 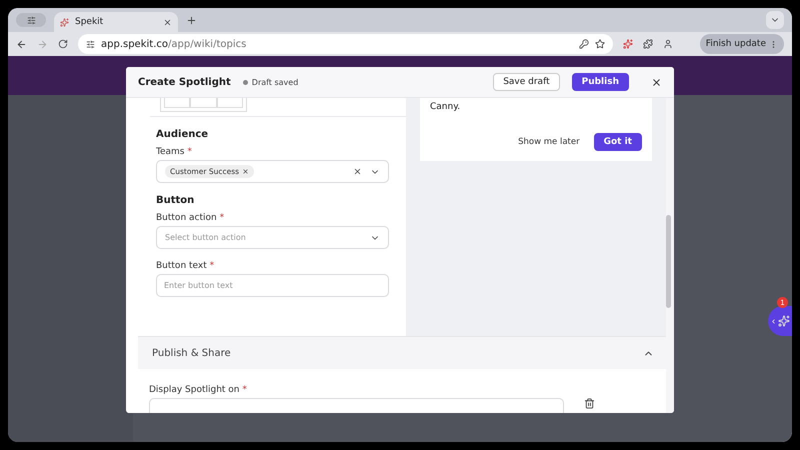 I want to click on close-icon, so click(x=167, y=22).